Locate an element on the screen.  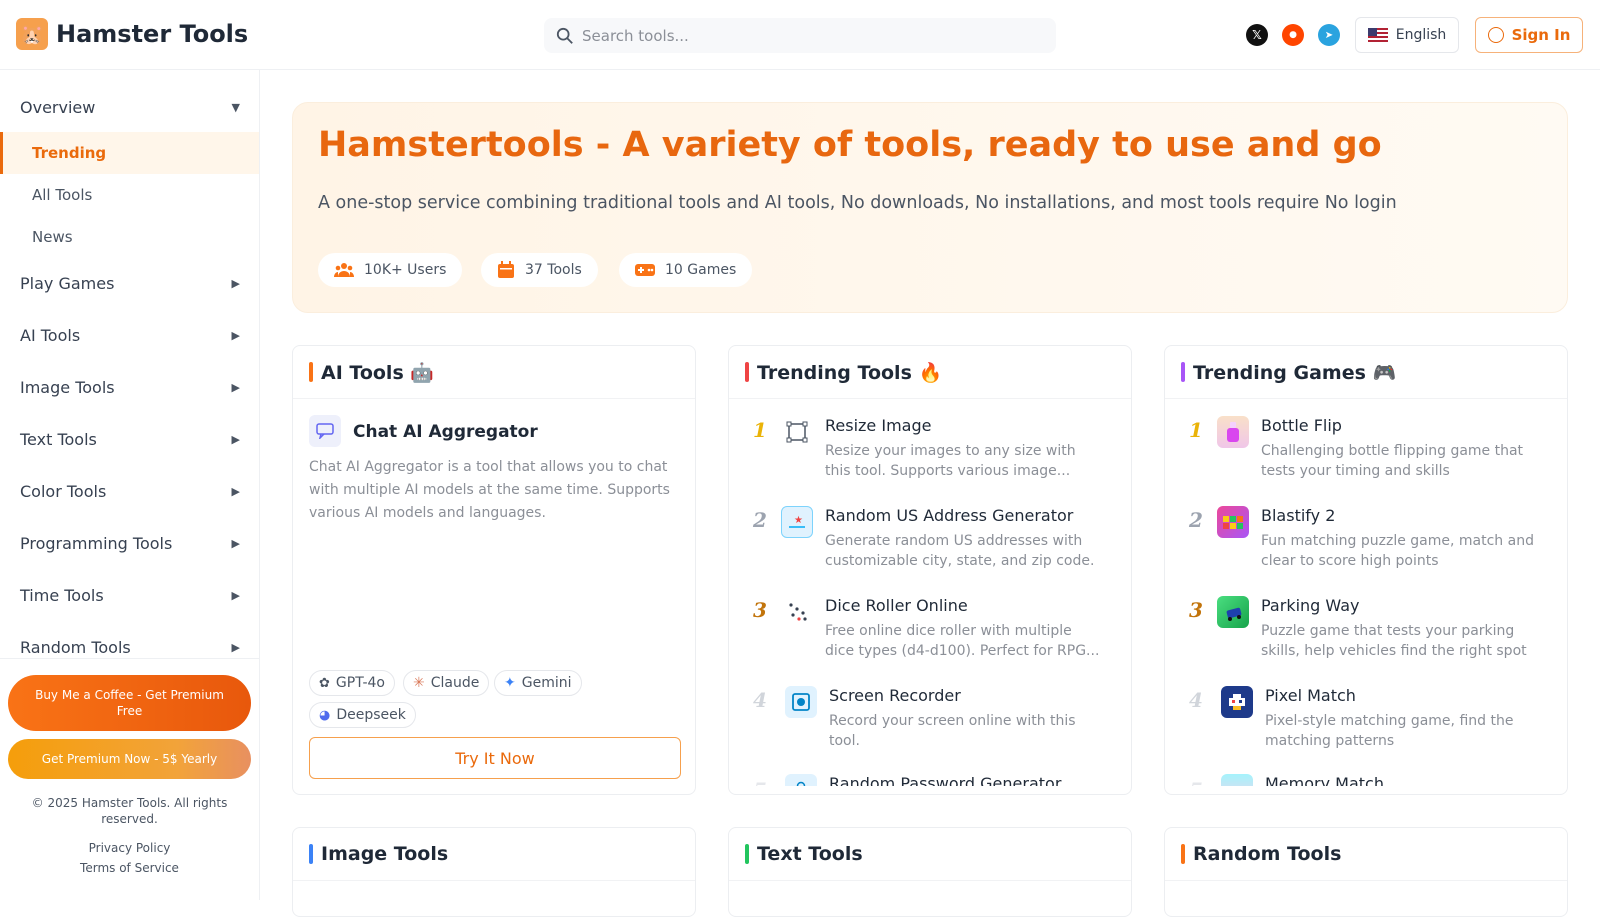
resize-icon is located at coordinates (797, 432).